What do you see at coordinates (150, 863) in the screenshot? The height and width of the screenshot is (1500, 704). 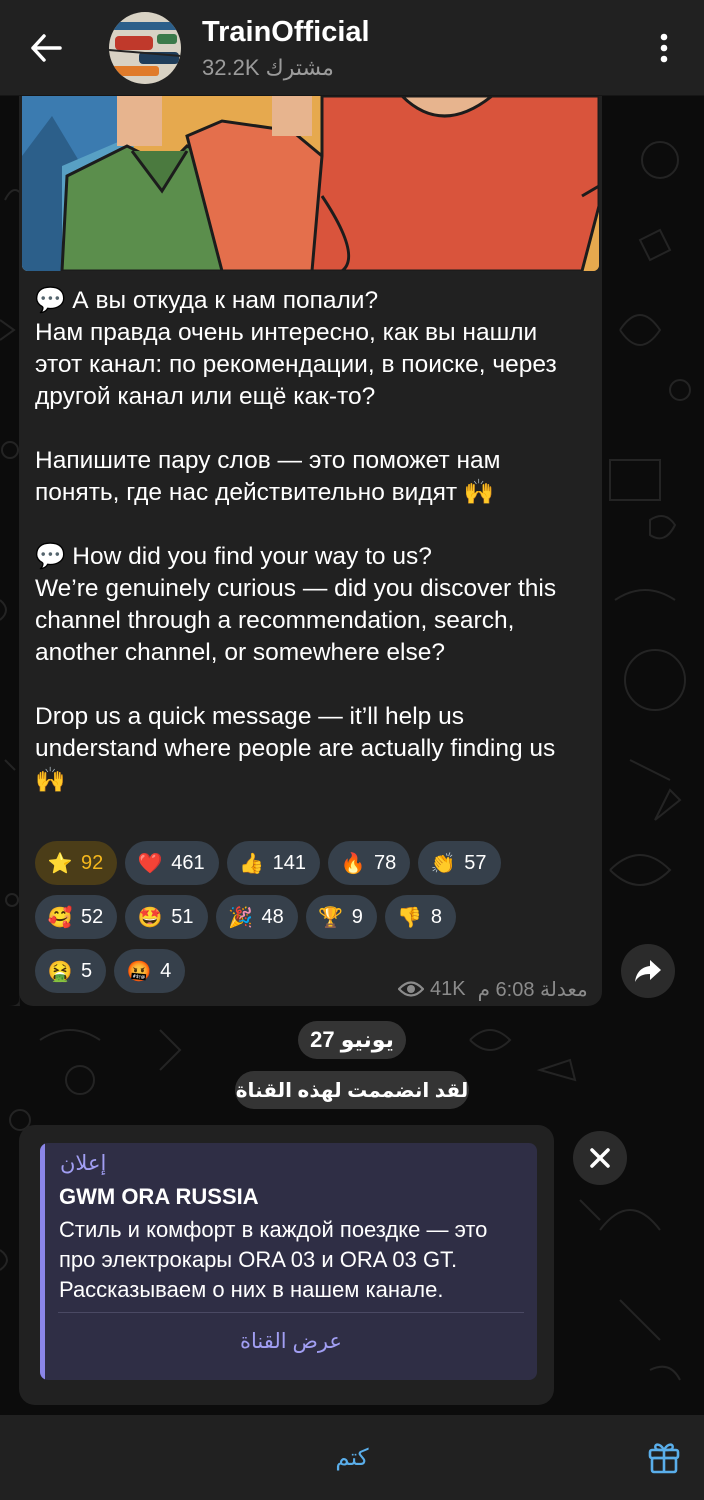 I see `heart-icon: ❤️` at bounding box center [150, 863].